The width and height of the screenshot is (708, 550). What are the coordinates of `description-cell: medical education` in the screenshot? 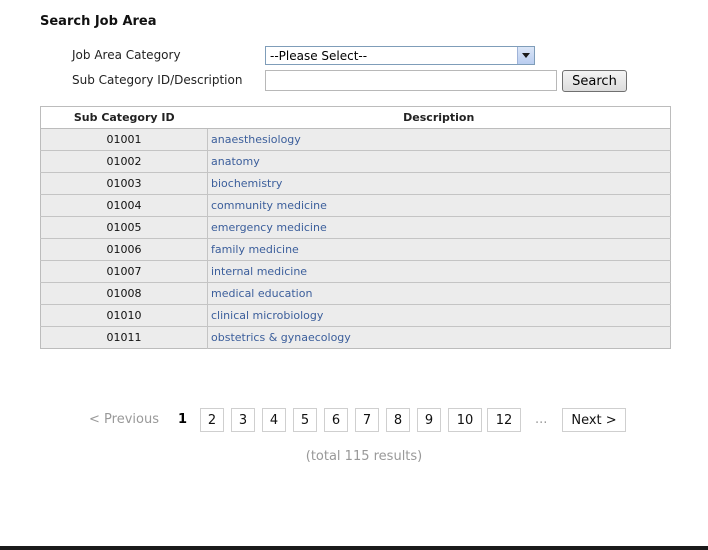 It's located at (439, 293).